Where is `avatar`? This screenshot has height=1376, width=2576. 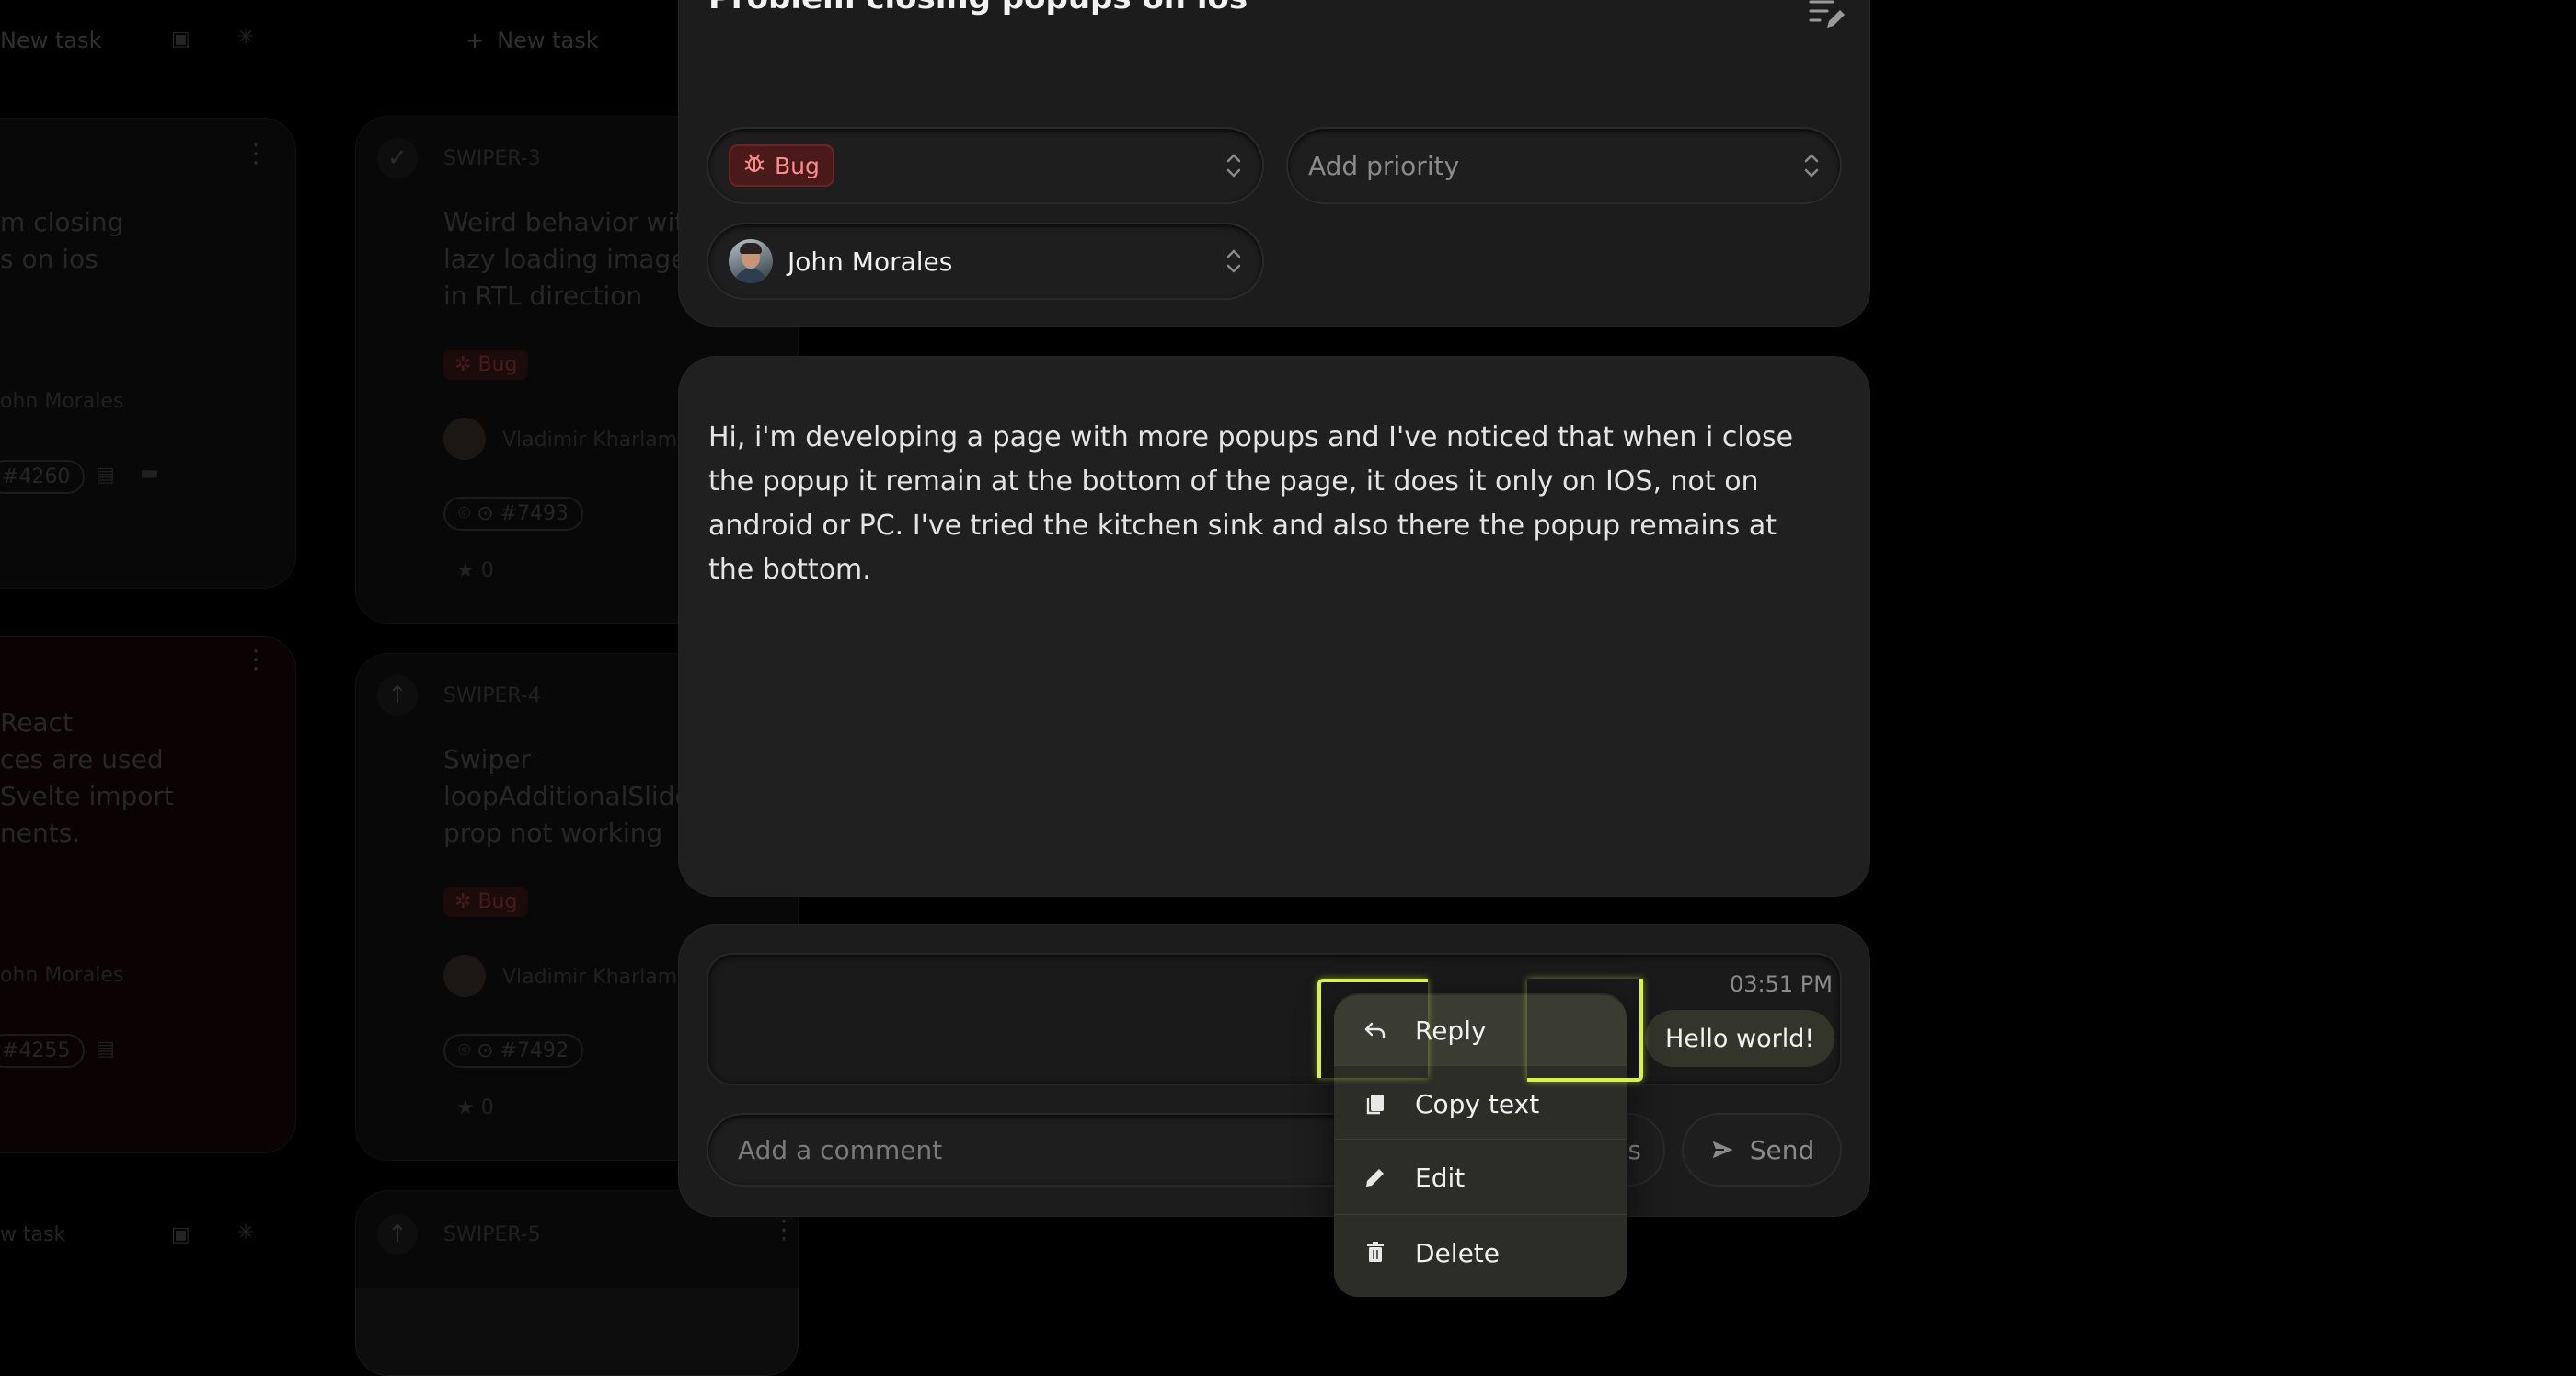 avatar is located at coordinates (751, 261).